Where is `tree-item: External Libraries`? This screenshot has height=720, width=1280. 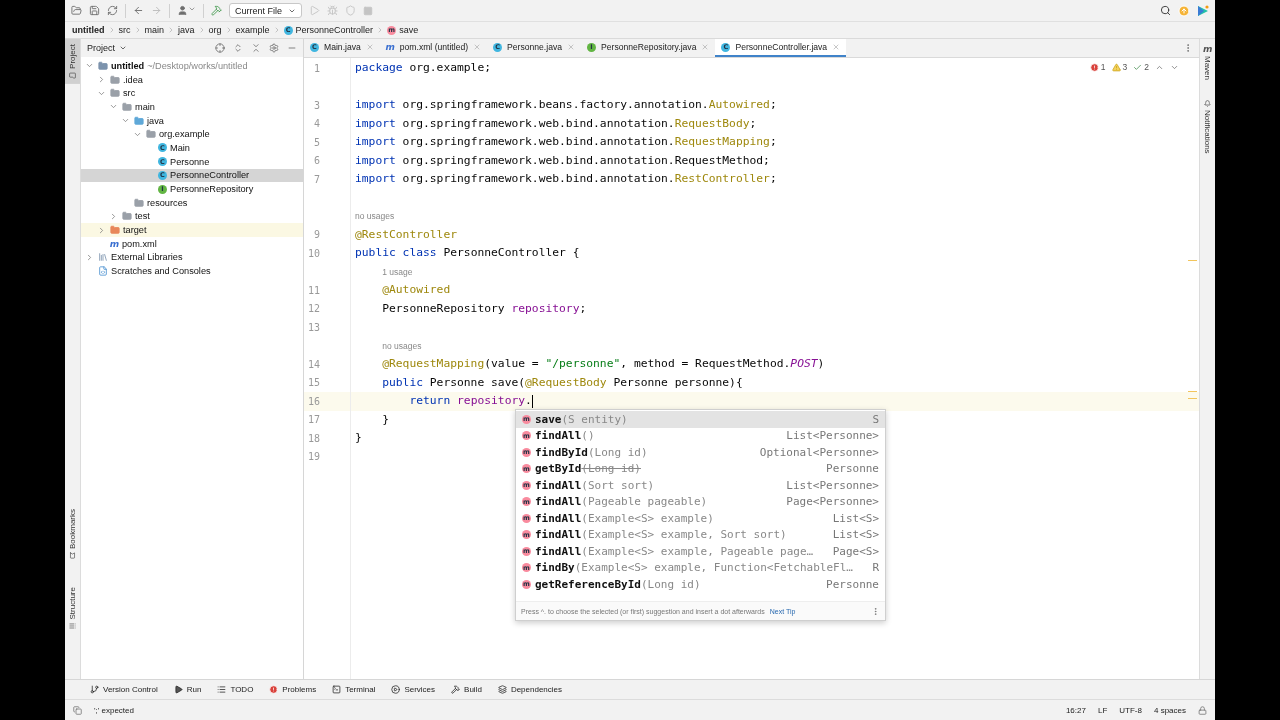
tree-item: External Libraries is located at coordinates (192, 257).